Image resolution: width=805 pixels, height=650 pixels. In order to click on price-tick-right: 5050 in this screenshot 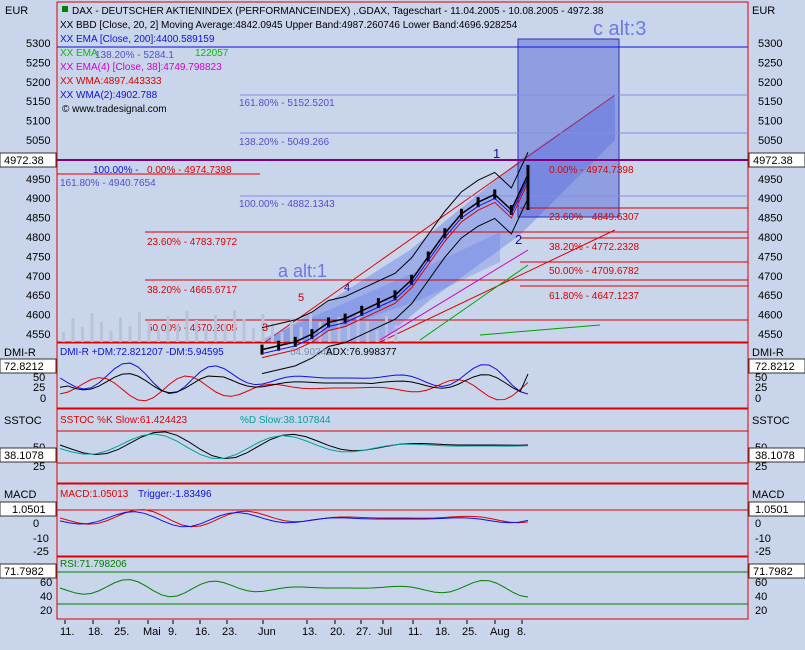, I will do `click(770, 141)`.